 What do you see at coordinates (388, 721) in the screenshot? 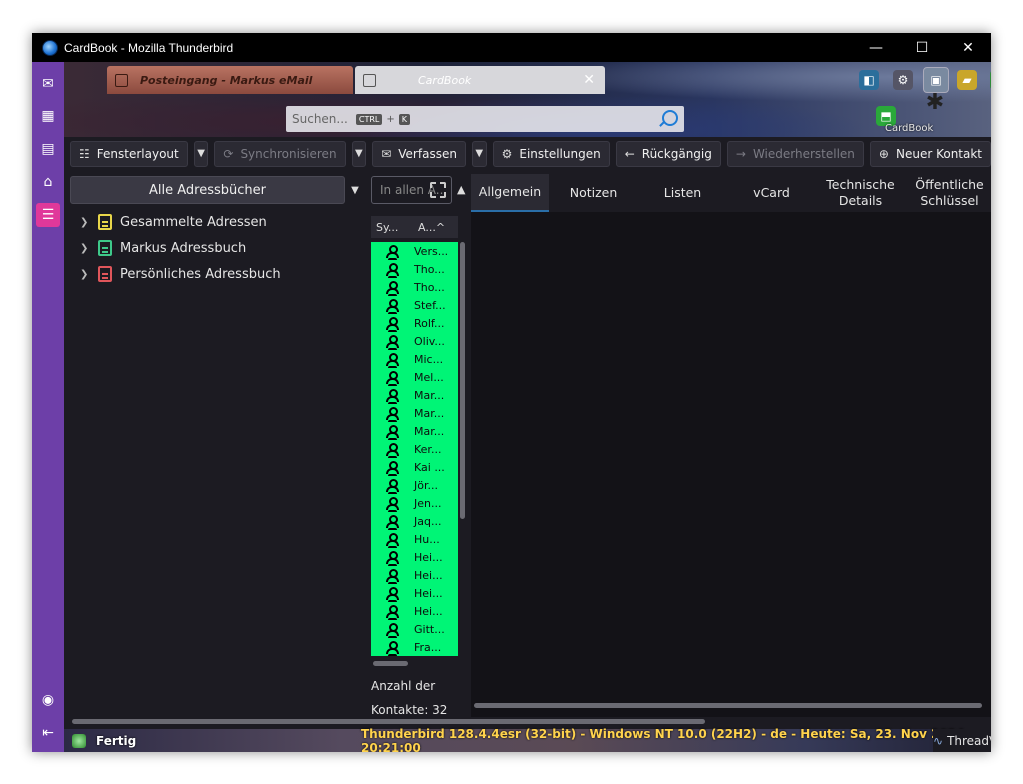
I see `main-horizontal-scrollbar` at bounding box center [388, 721].